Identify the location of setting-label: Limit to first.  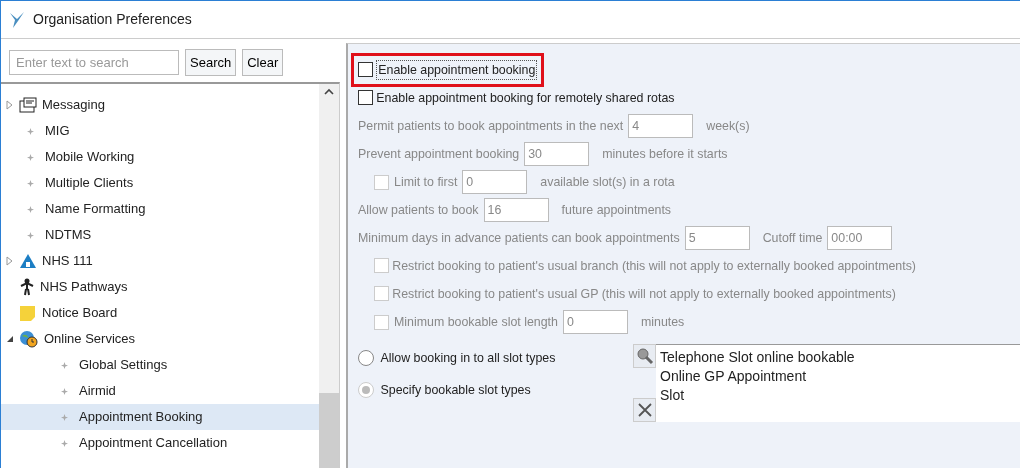
(426, 182).